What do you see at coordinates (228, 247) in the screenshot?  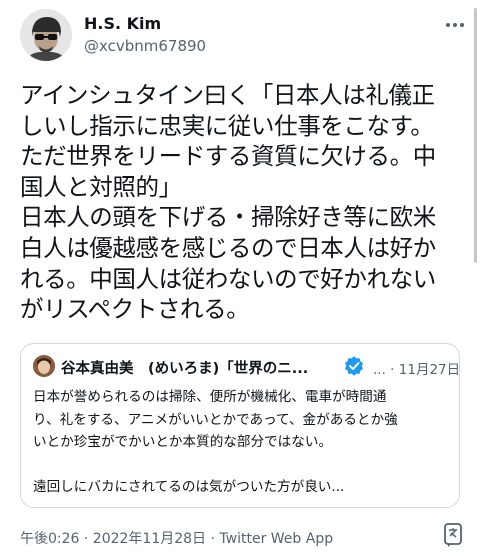 I see `tweet-line: 白人は優越感を感じるので日本人は好か` at bounding box center [228, 247].